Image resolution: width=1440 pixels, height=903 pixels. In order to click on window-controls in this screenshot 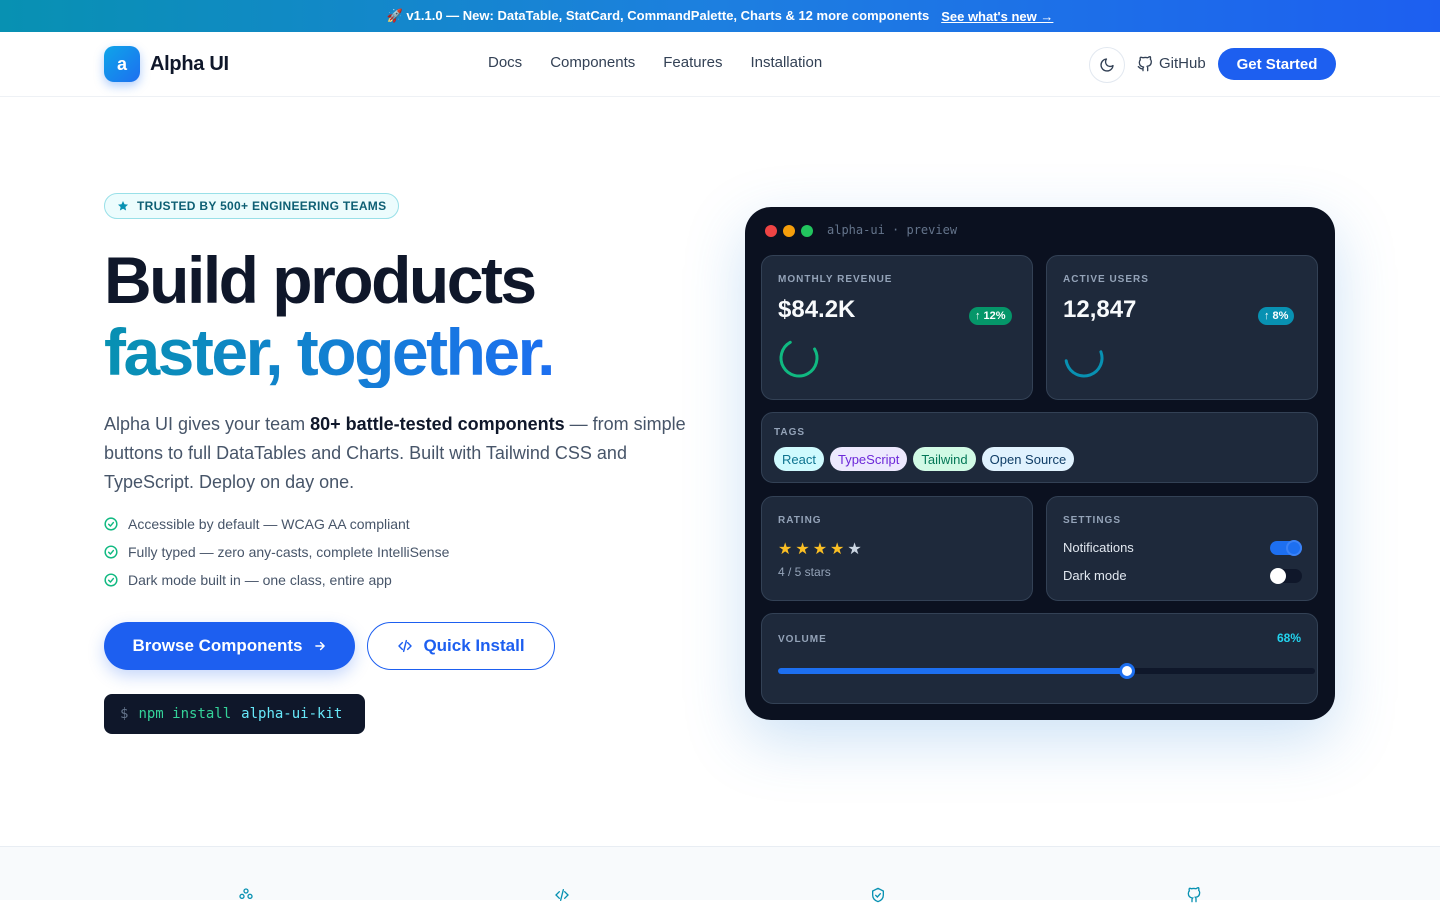, I will do `click(789, 231)`.